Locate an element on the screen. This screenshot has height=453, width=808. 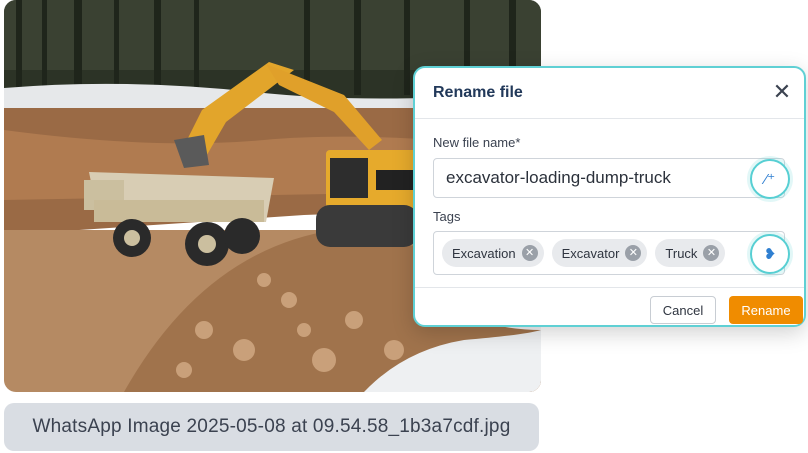
magic-wand-icon: ⁄⁺ is located at coordinates (770, 179).